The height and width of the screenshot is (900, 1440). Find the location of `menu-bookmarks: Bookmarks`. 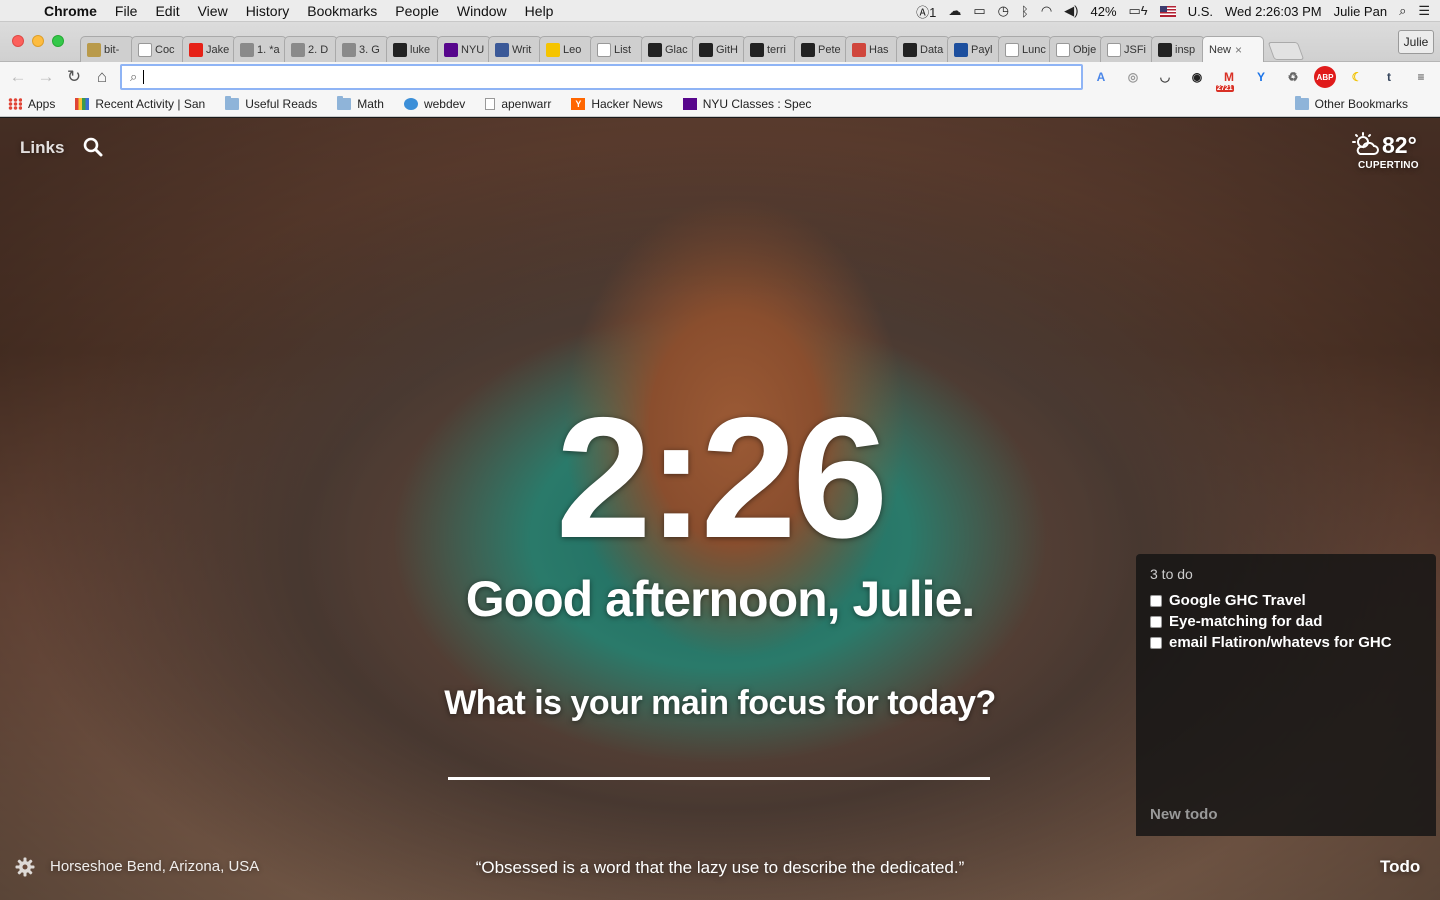

menu-bookmarks: Bookmarks is located at coordinates (342, 11).